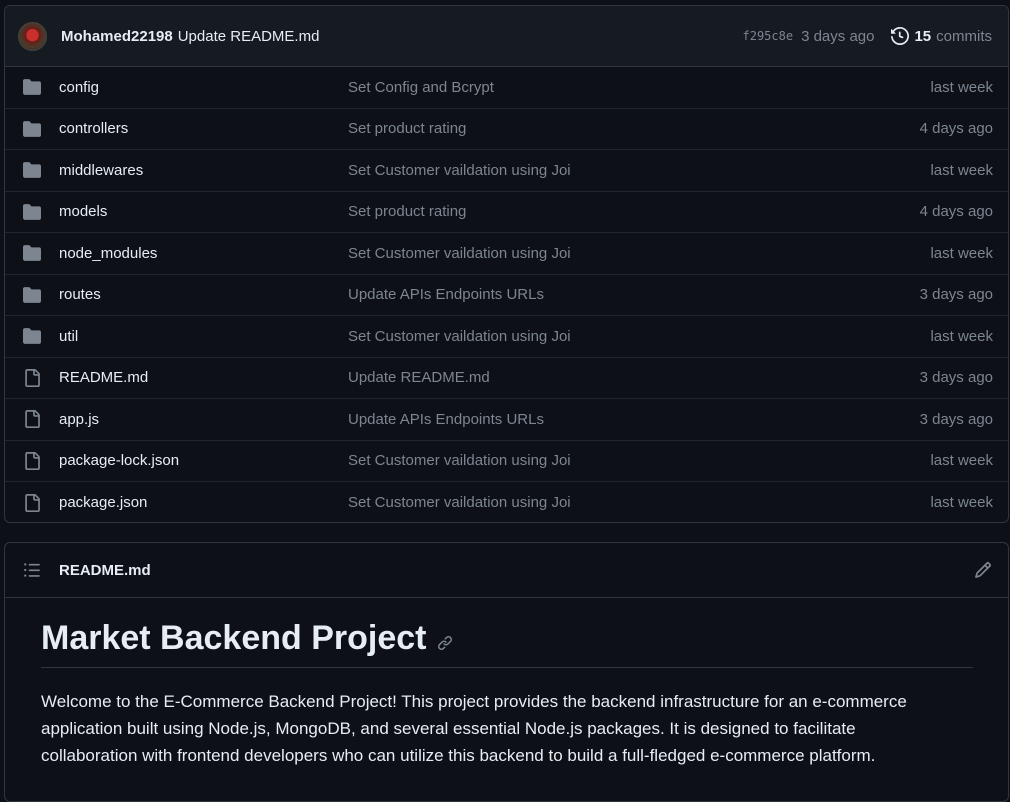 The height and width of the screenshot is (802, 1010). What do you see at coordinates (108, 253) in the screenshot?
I see `file-name-link: node_modules` at bounding box center [108, 253].